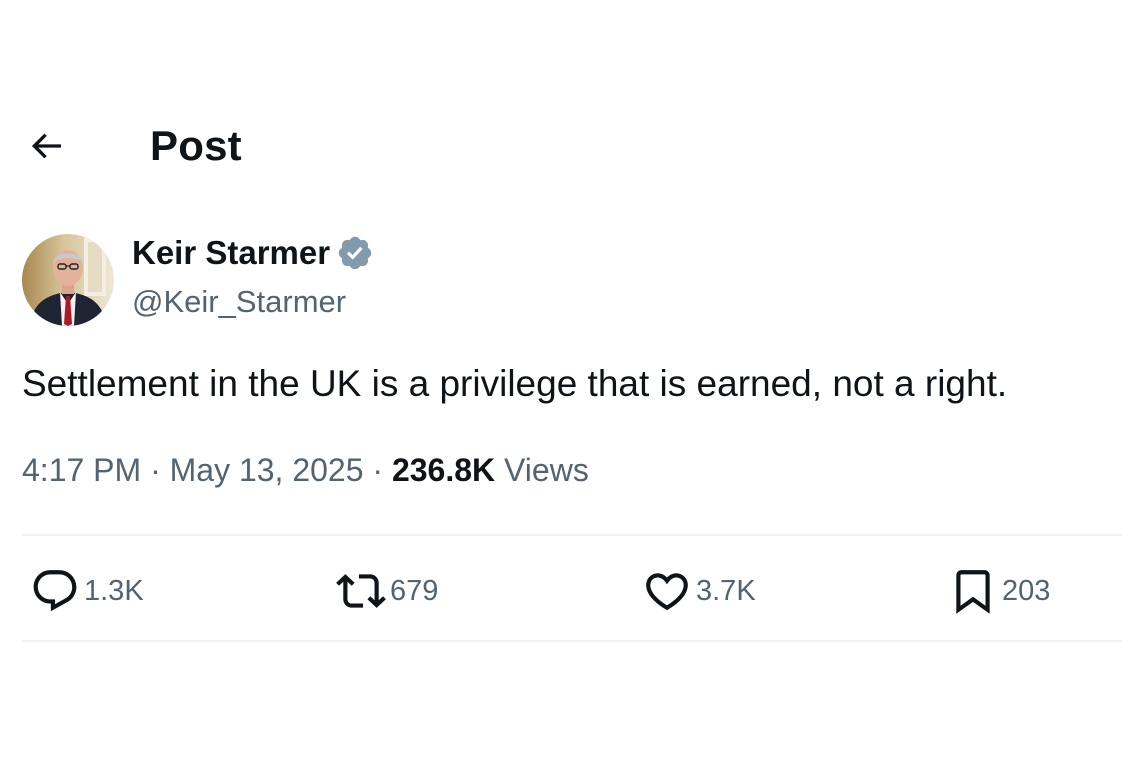 The width and height of the screenshot is (1142, 776). What do you see at coordinates (667, 591) in the screenshot?
I see `heart-icon` at bounding box center [667, 591].